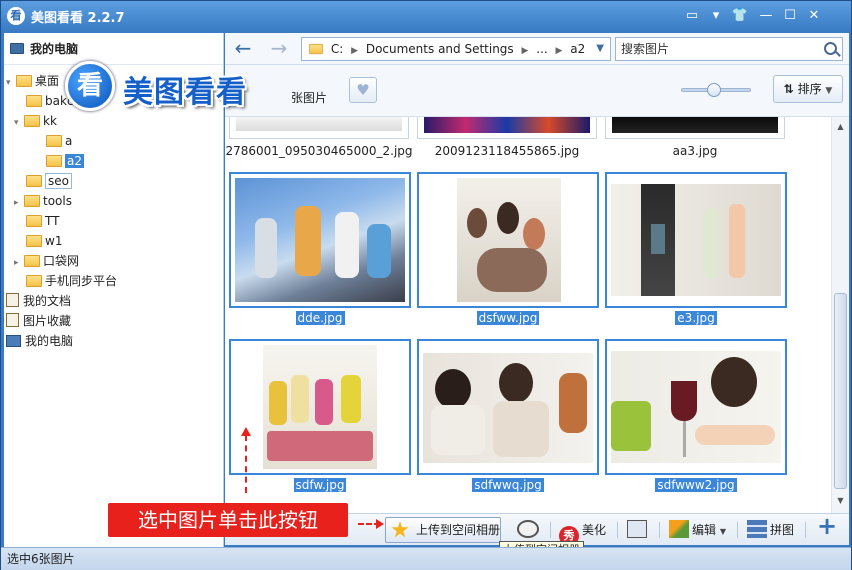  Describe the element at coordinates (279, 49) in the screenshot. I see `forward-button: →` at that location.